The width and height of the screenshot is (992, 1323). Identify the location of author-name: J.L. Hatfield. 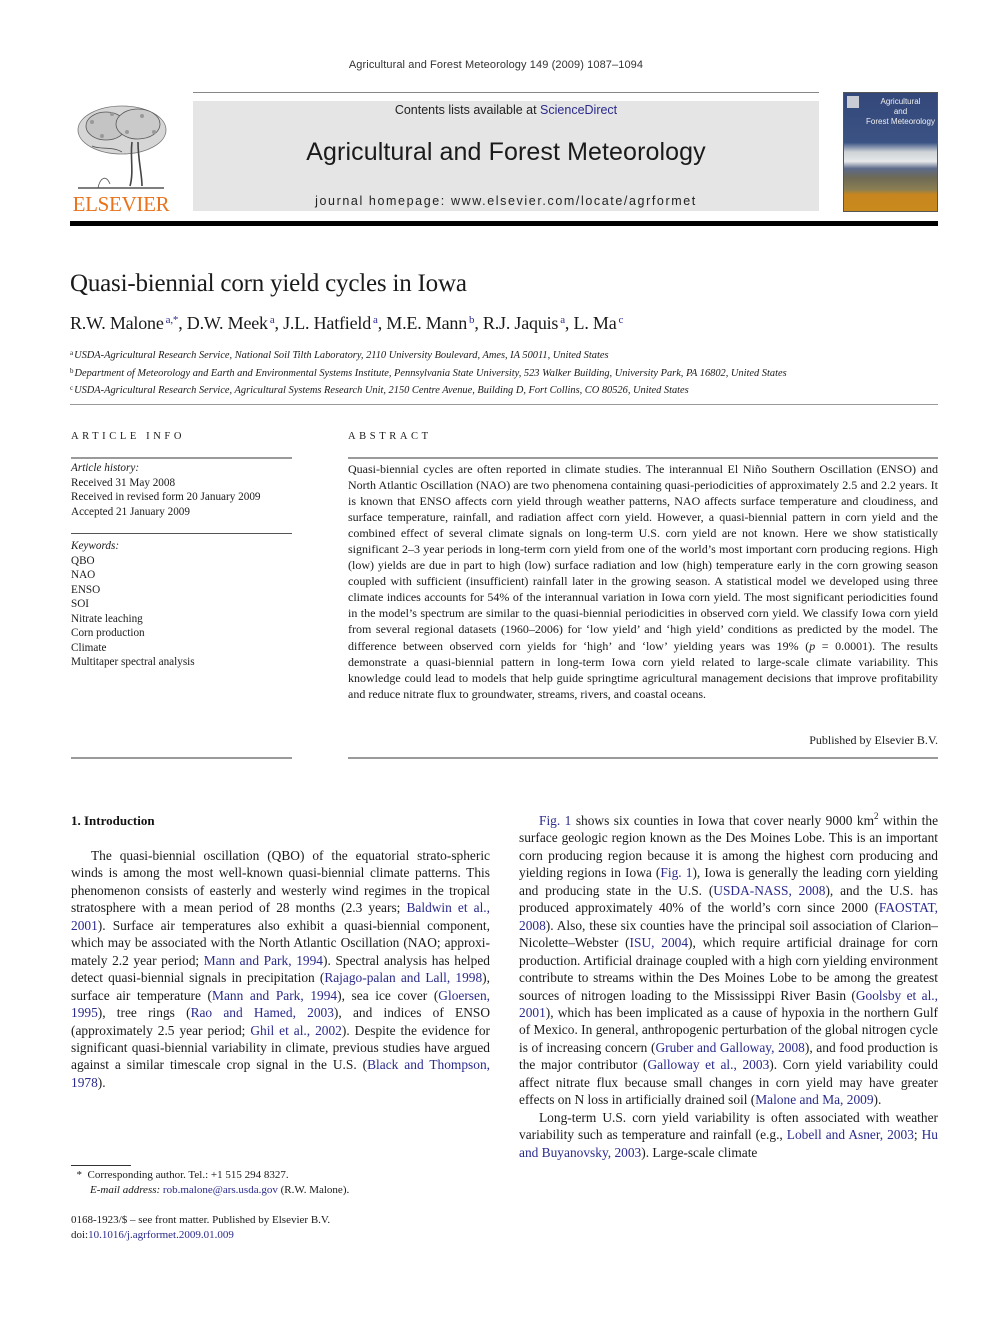
(327, 323).